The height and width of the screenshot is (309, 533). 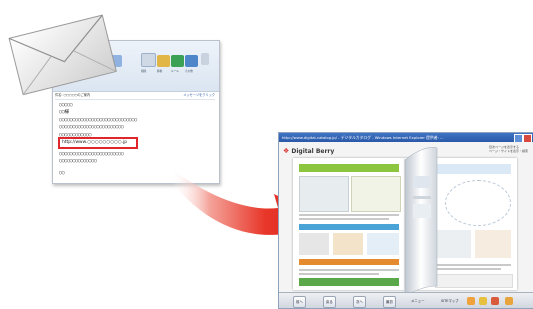 What do you see at coordinates (450, 301) in the screenshot?
I see `sitemap-label: SITEマップ` at bounding box center [450, 301].